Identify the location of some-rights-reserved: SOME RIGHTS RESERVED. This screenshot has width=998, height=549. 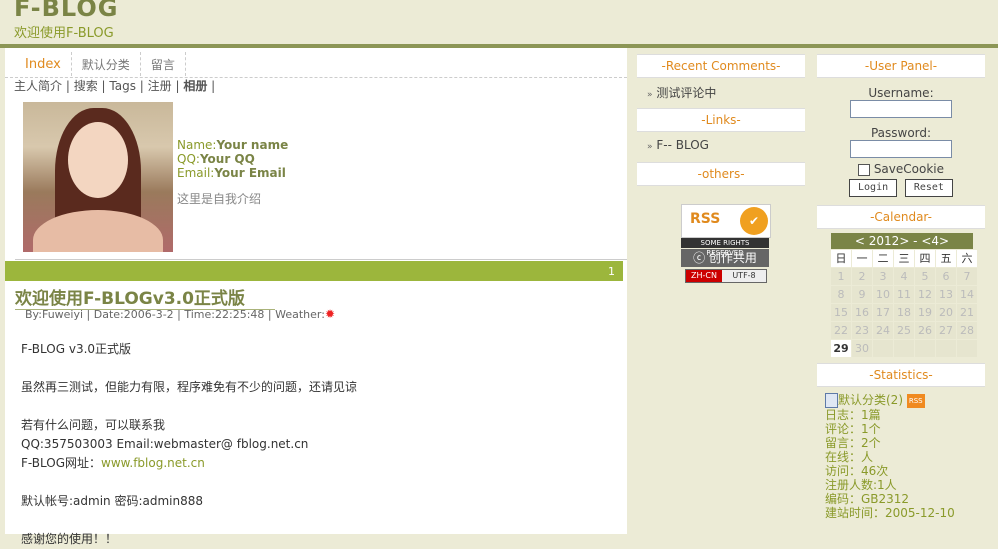
(725, 247).